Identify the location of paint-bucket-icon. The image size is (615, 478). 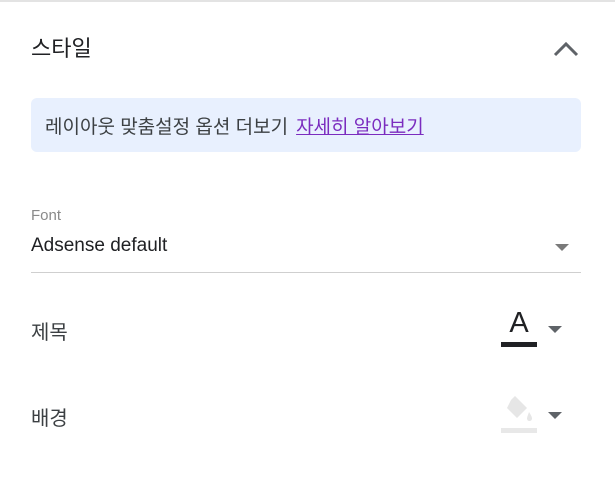
(520, 410).